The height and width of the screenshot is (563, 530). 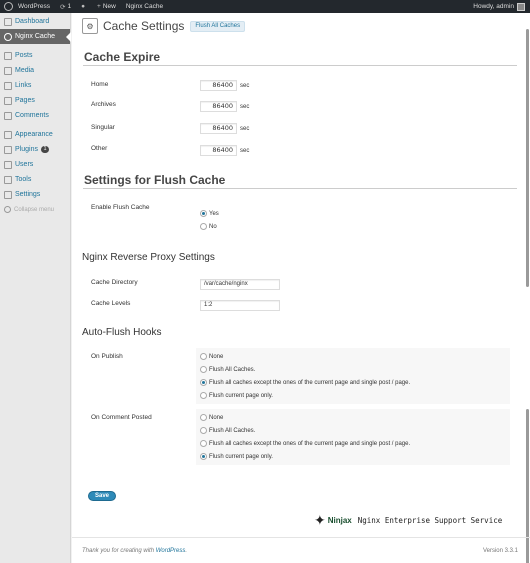 I want to click on proxy-settings-heading: Nginx Reverse Proxy Settings, so click(x=148, y=257).